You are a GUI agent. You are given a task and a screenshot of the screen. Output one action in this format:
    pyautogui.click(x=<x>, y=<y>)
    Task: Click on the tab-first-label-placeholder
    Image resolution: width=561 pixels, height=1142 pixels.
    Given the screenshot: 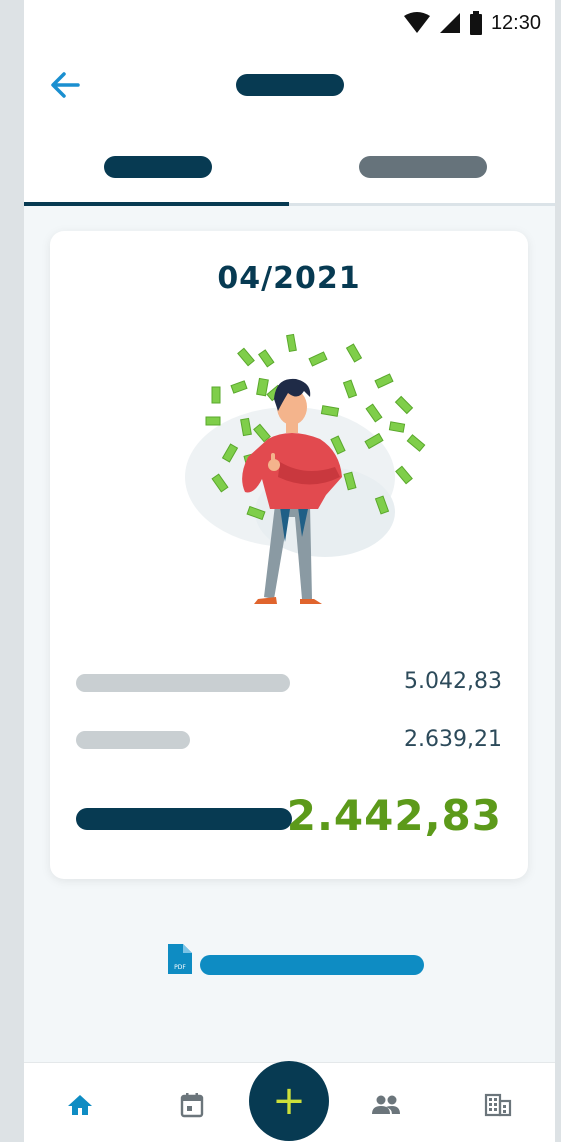 What is the action you would take?
    pyautogui.click(x=158, y=167)
    